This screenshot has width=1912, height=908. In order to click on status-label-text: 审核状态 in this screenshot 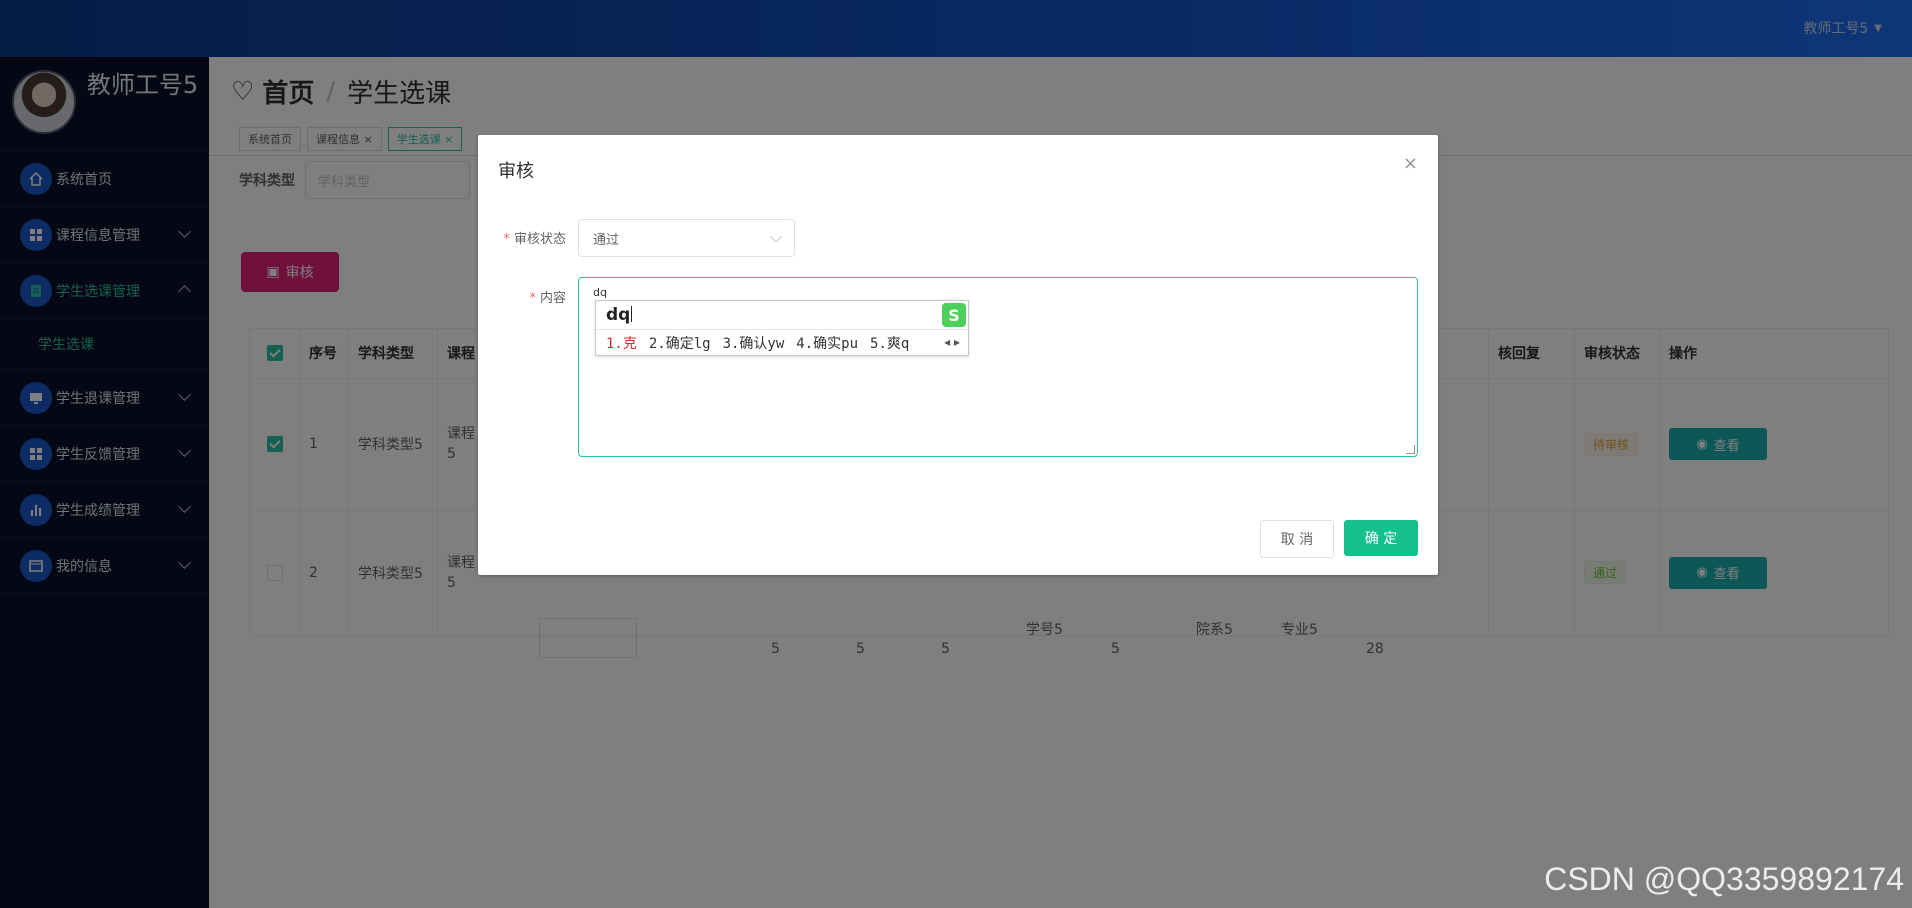, I will do `click(539, 239)`.